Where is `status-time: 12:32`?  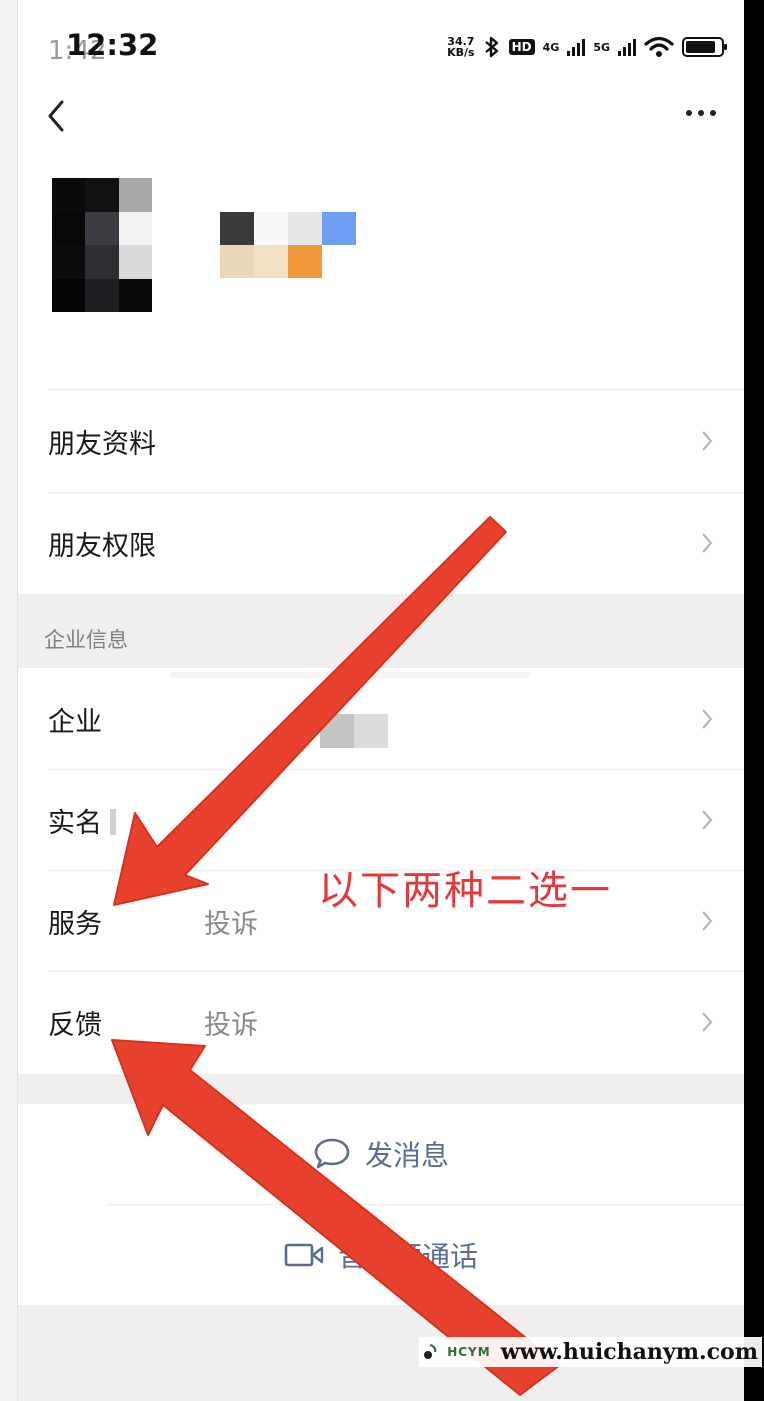
status-time: 12:32 is located at coordinates (112, 45).